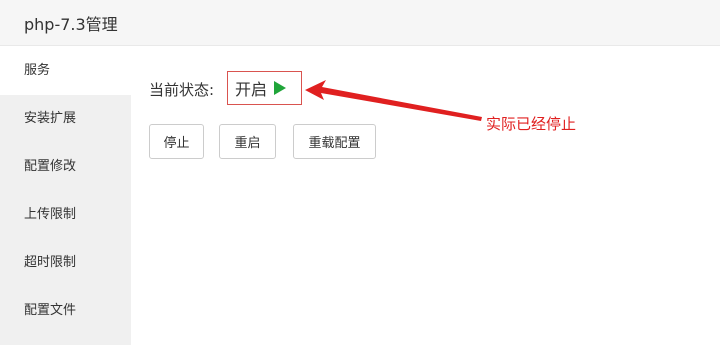  What do you see at coordinates (65, 263) in the screenshot?
I see `sidebar-item-timeout-limit: 超时限制` at bounding box center [65, 263].